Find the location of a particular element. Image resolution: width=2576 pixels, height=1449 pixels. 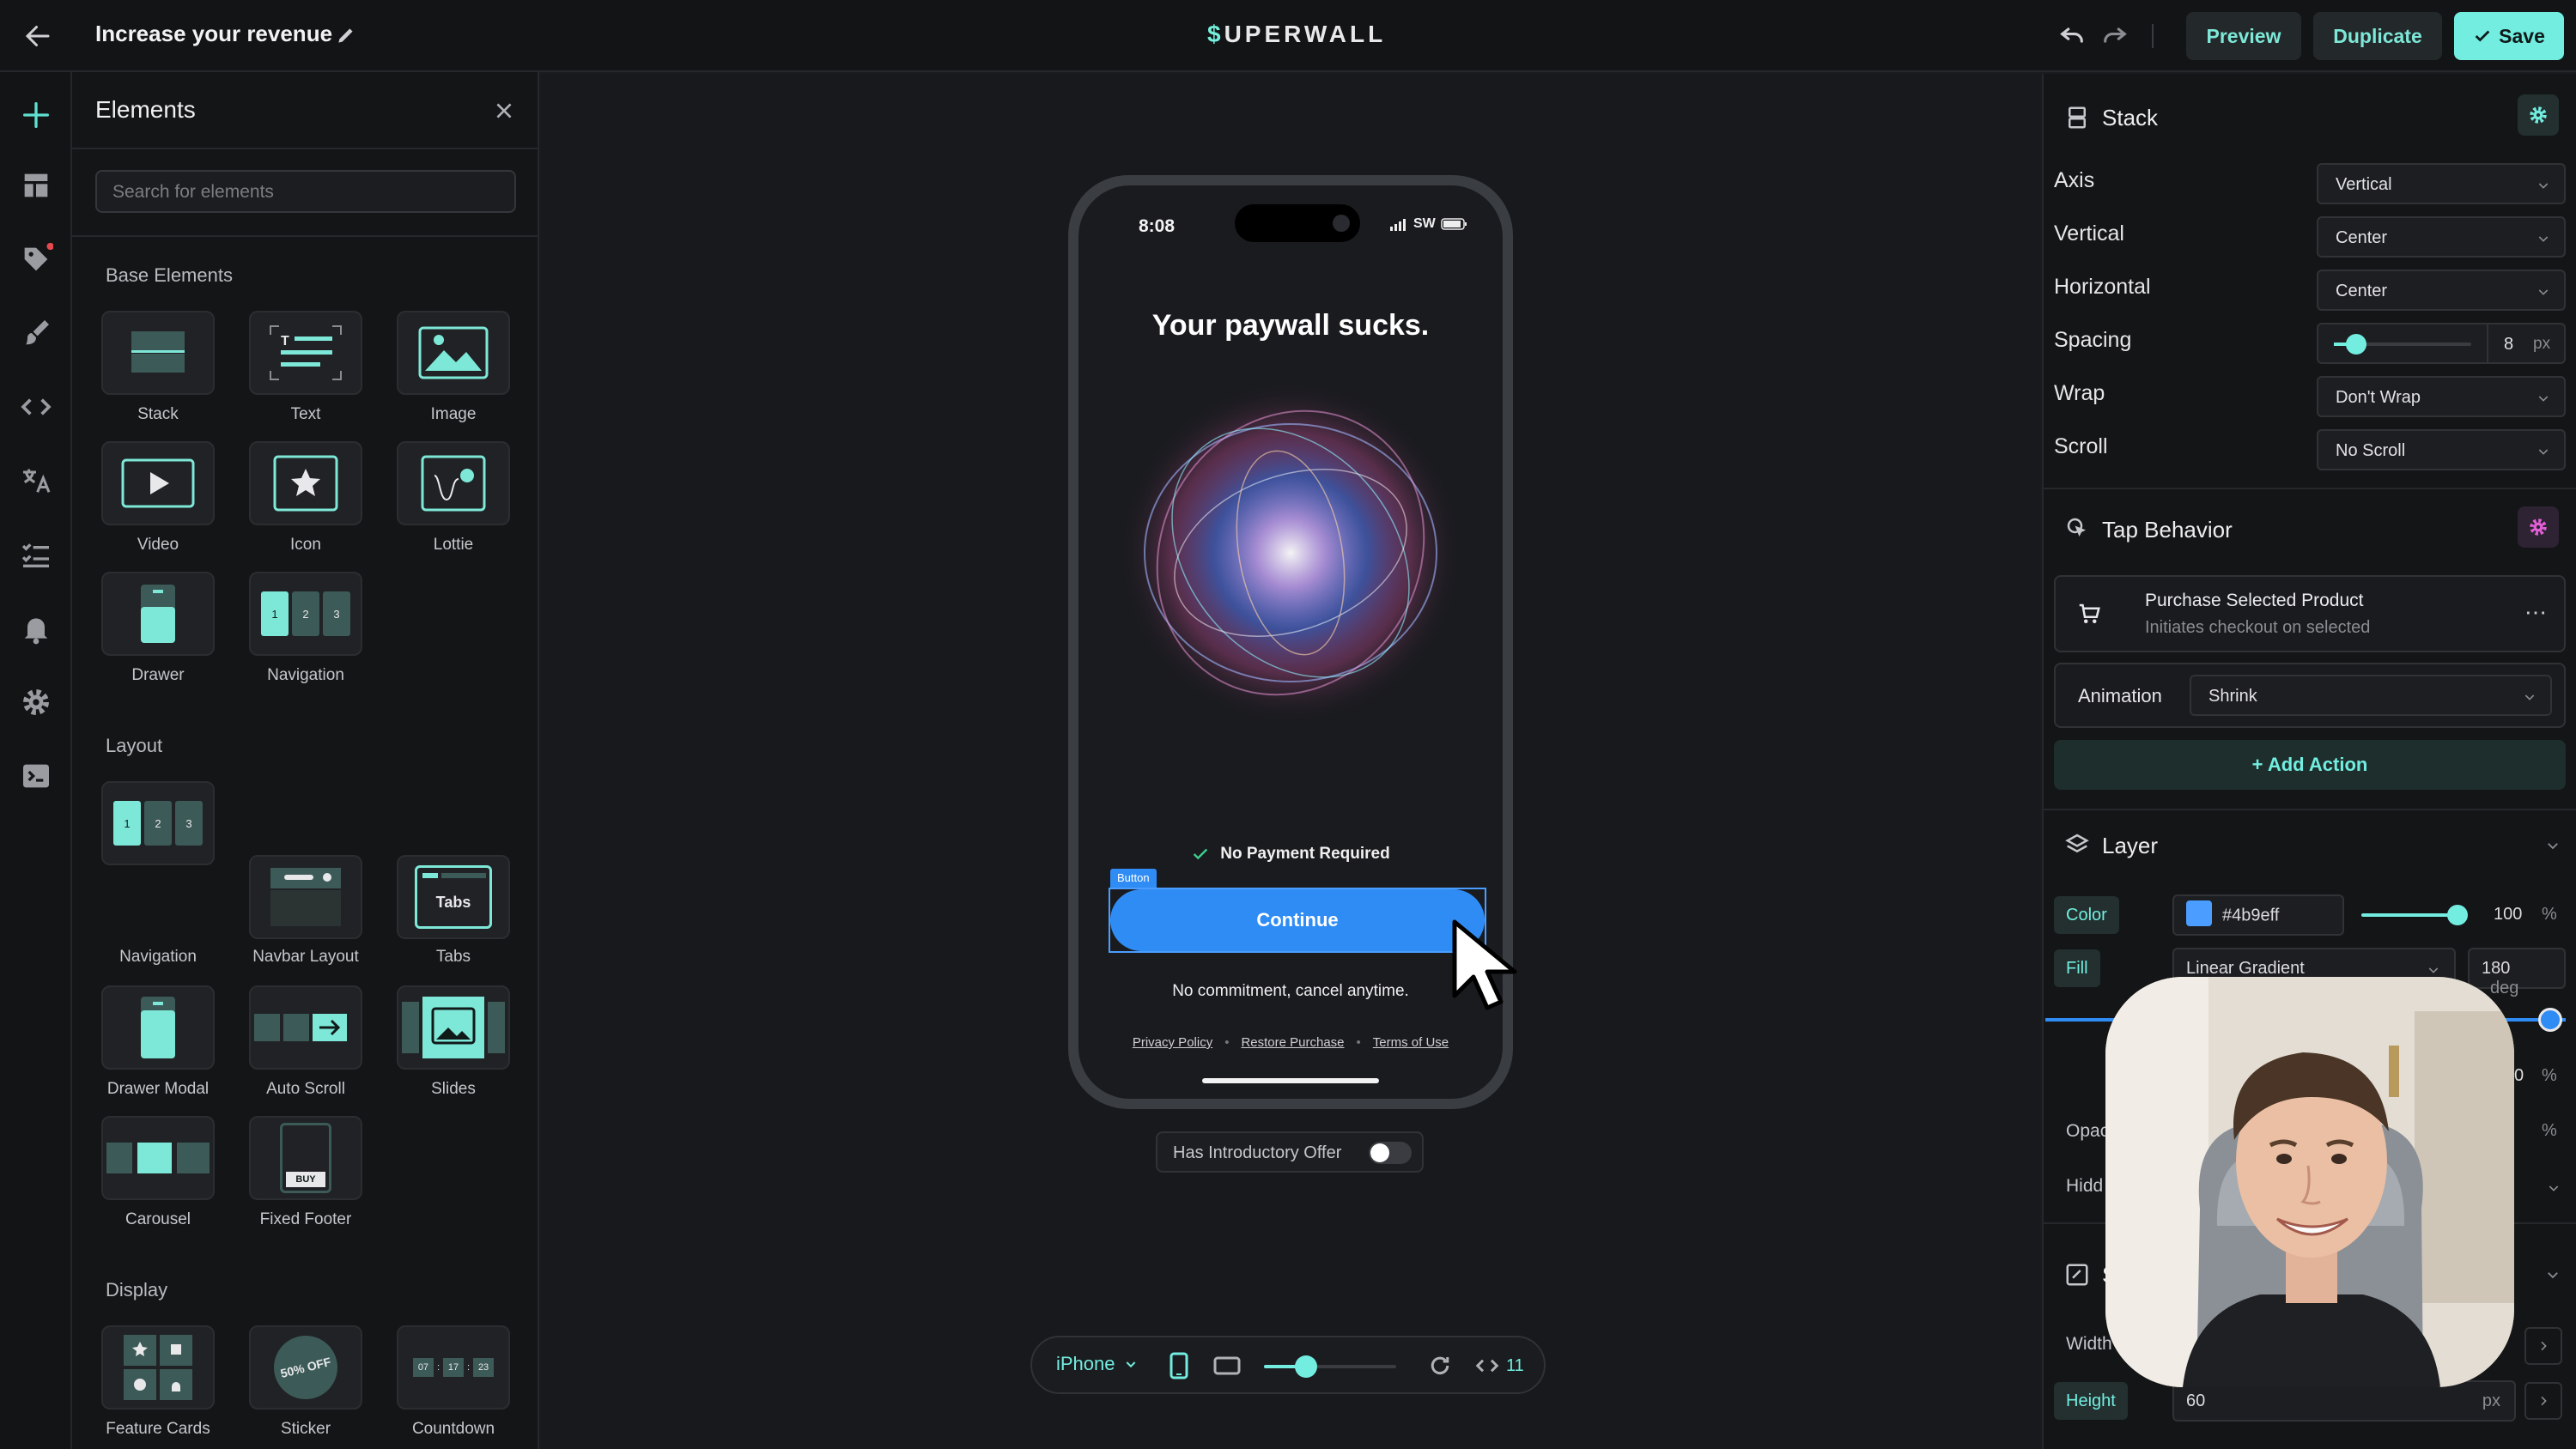

close-icon is located at coordinates (504, 111).